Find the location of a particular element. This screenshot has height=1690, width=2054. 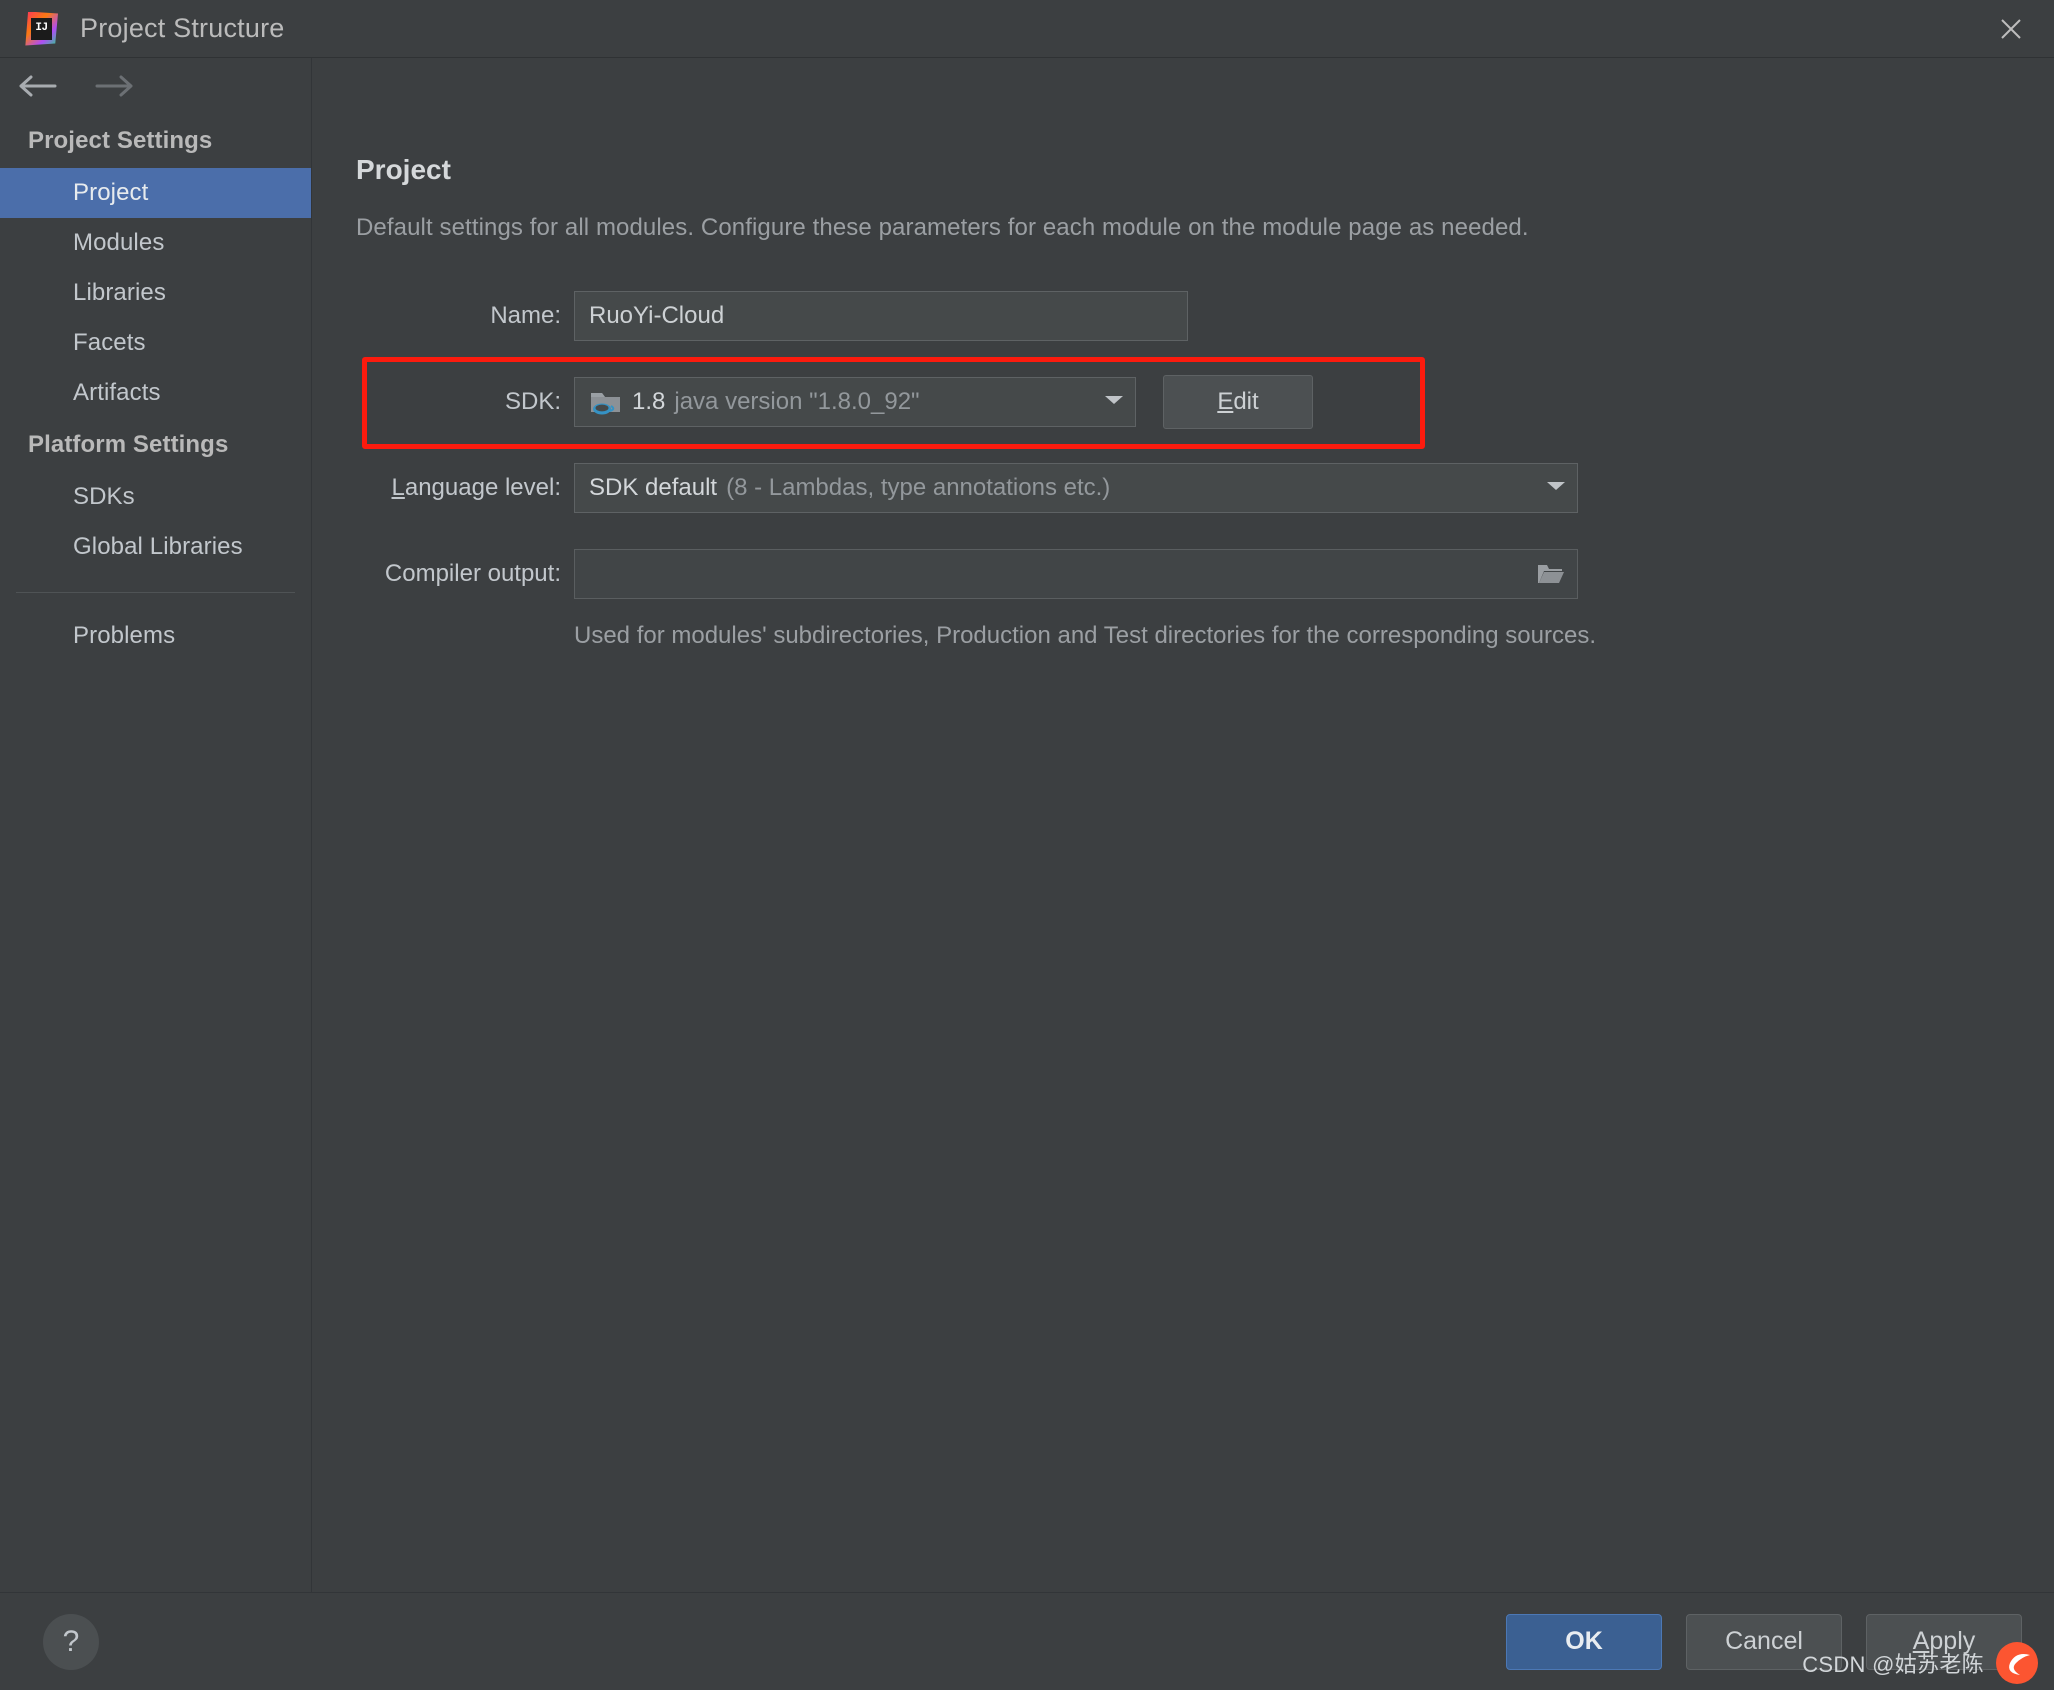

sdk-label: SDK: is located at coordinates (532, 401).